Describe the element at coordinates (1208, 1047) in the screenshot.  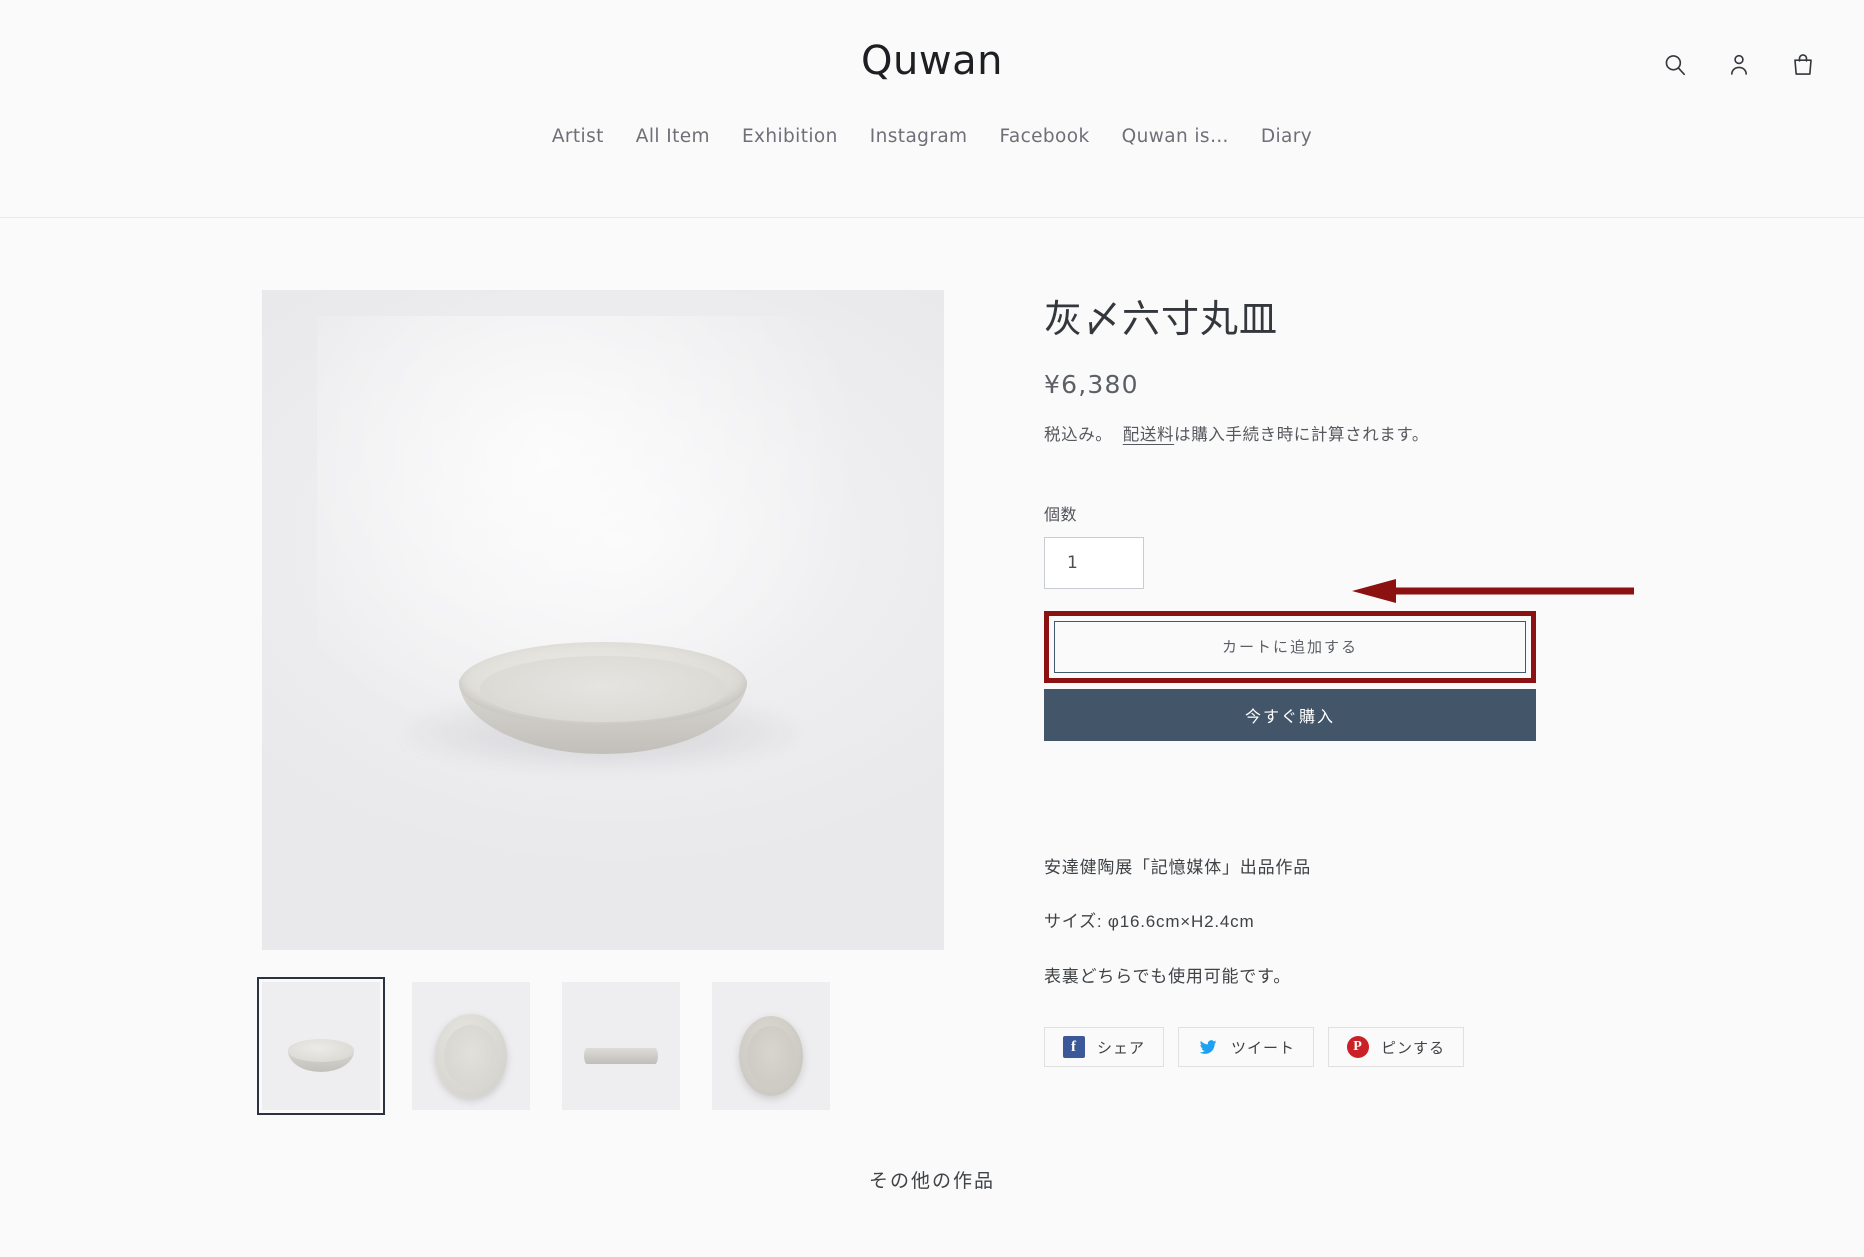
I see `twitter-icon` at that location.